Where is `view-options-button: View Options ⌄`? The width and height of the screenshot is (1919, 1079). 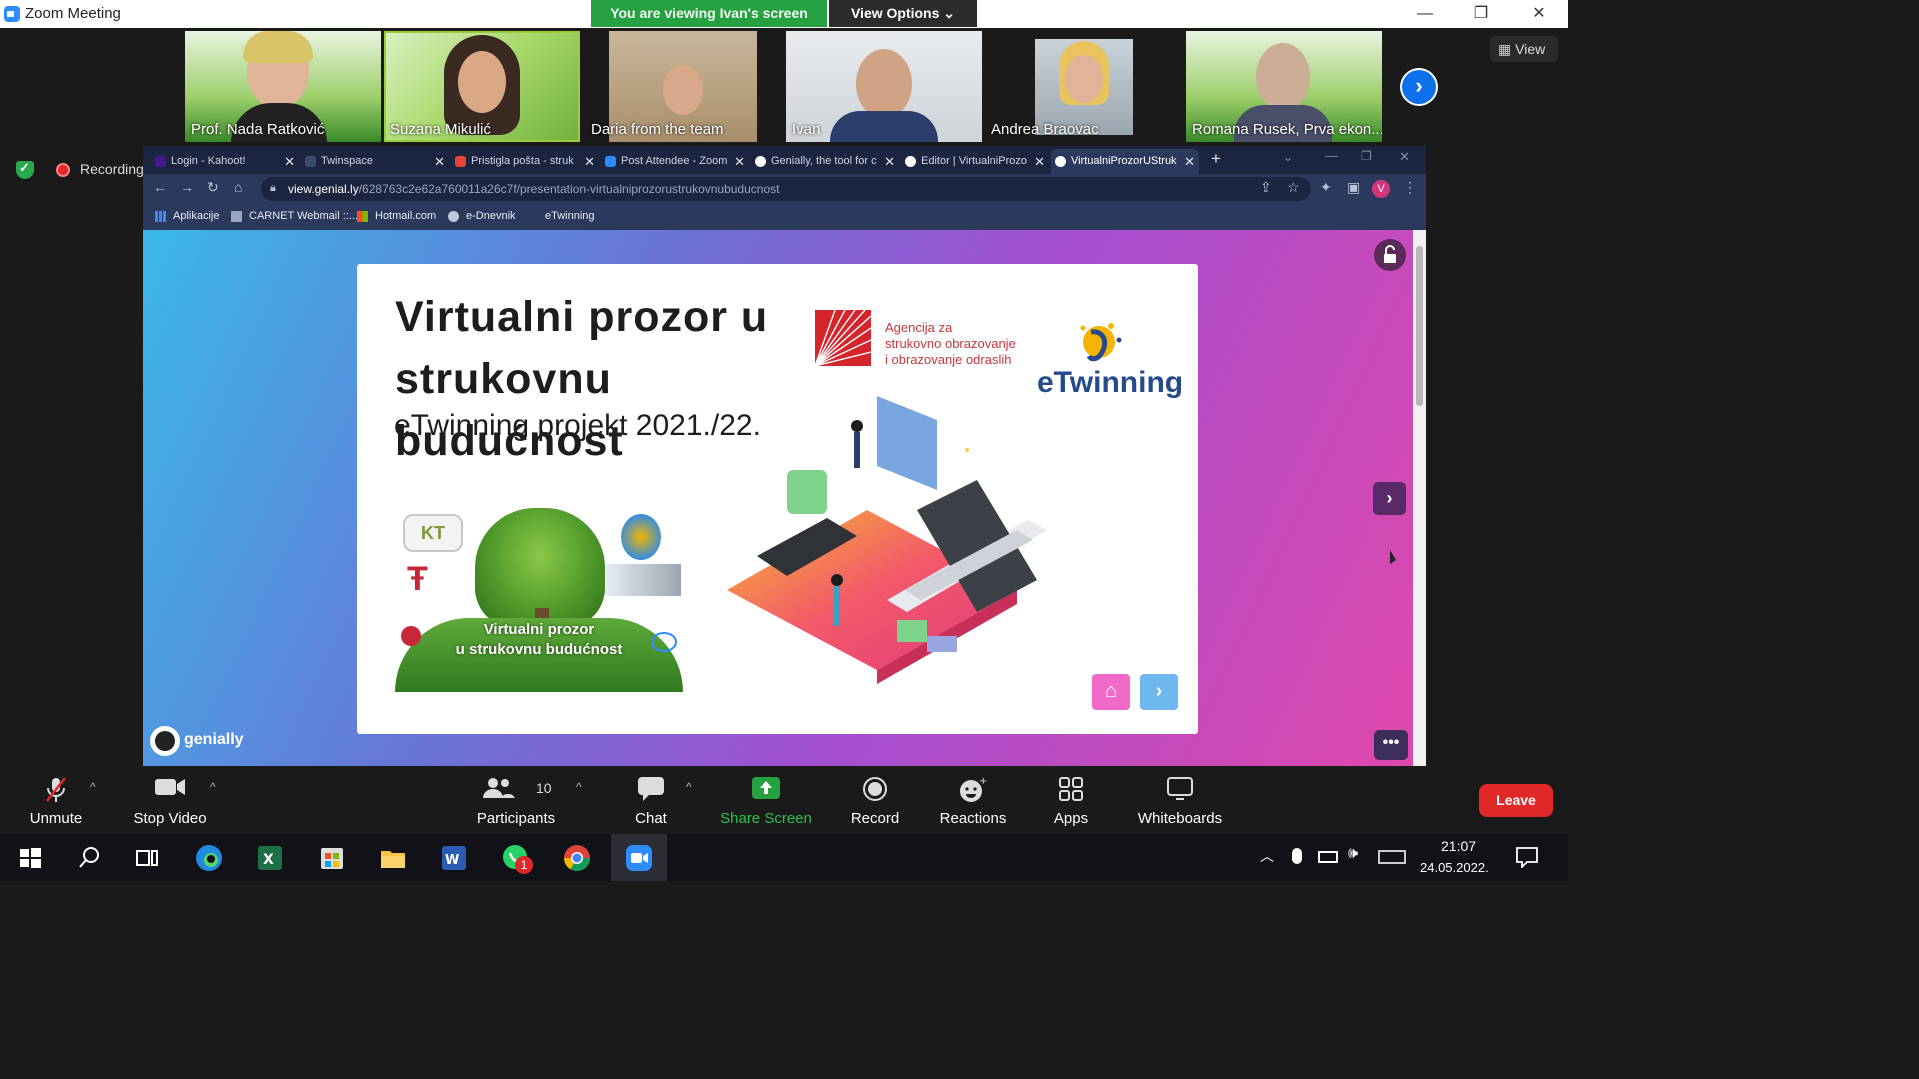
view-options-button: View Options ⌄ is located at coordinates (903, 13).